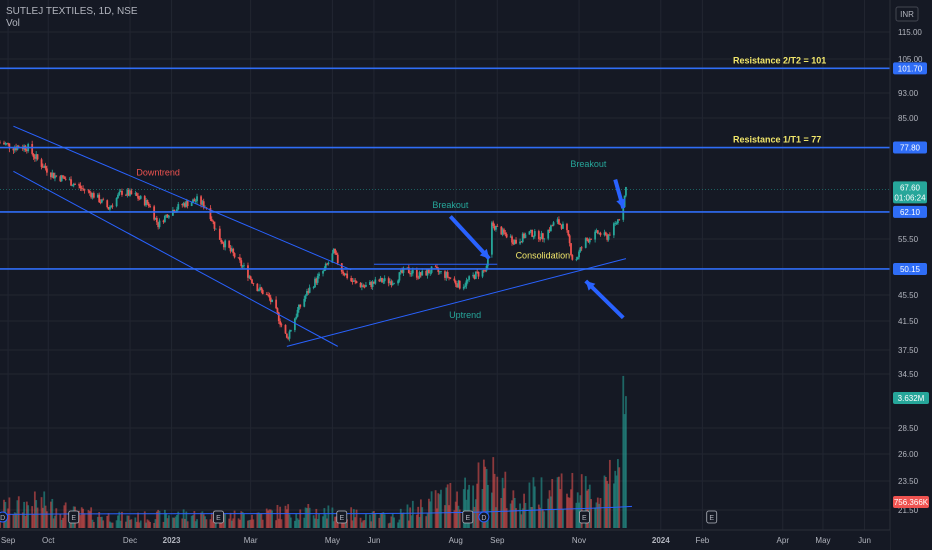  I want to click on y-tick-label: 34.50, so click(908, 374).